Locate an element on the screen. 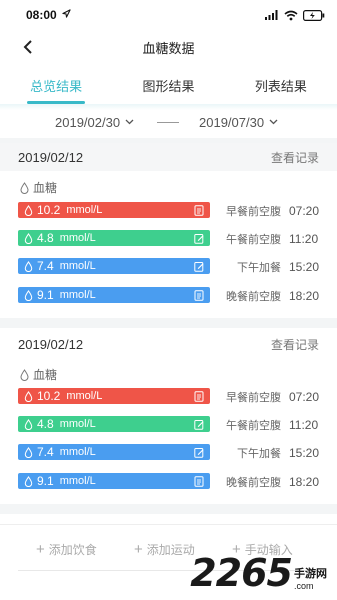  reading-time: 18:20 is located at coordinates (304, 296).